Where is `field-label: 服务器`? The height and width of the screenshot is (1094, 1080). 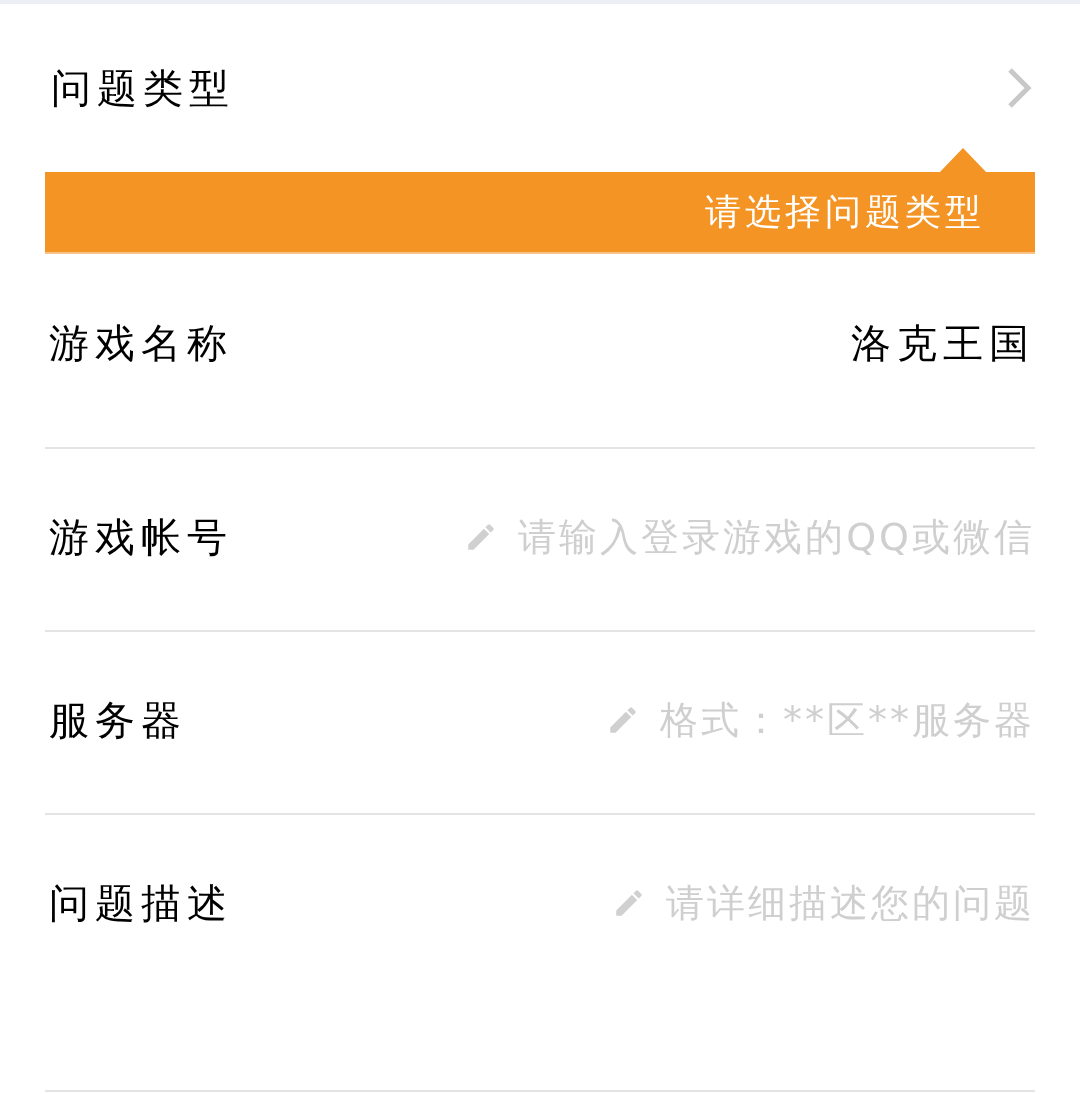
field-label: 服务器 is located at coordinates (118, 720).